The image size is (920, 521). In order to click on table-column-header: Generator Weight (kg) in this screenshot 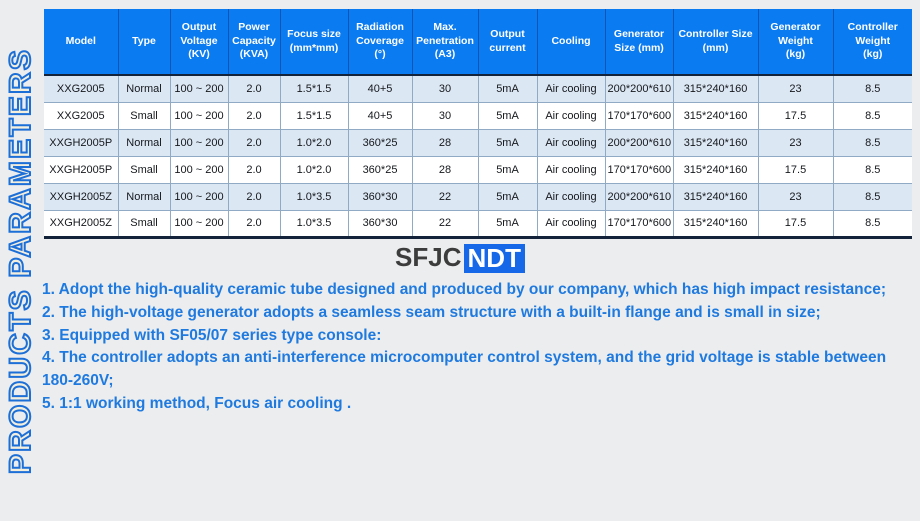, I will do `click(796, 42)`.